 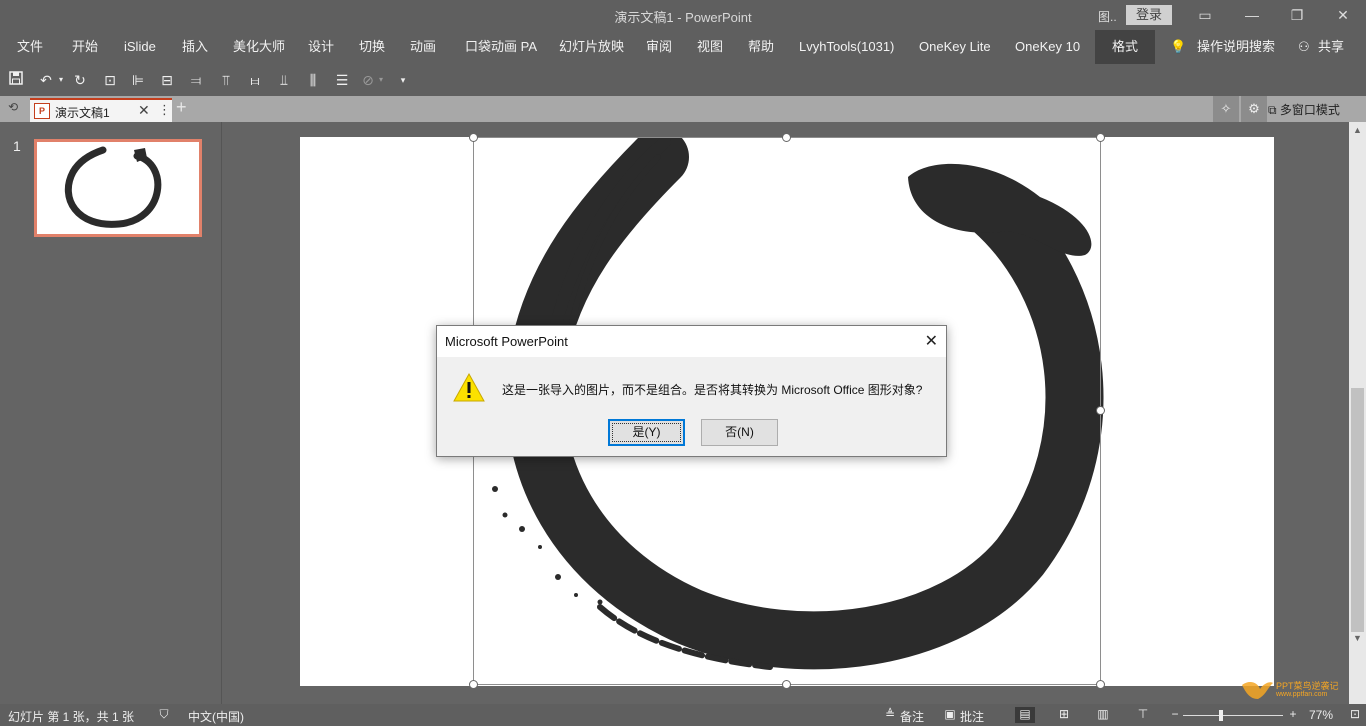 What do you see at coordinates (381, 80) in the screenshot?
I see `merge-dropdown-icon: ▾` at bounding box center [381, 80].